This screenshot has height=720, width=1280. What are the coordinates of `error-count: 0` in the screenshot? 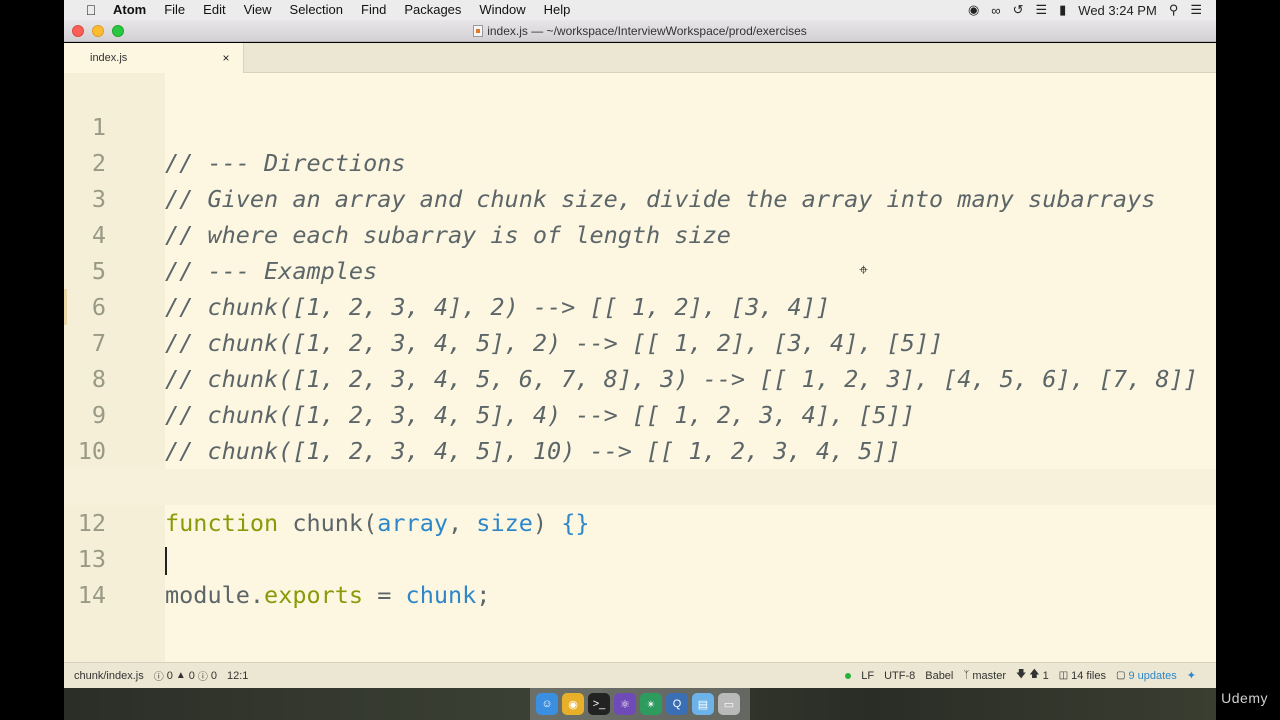 It's located at (169, 675).